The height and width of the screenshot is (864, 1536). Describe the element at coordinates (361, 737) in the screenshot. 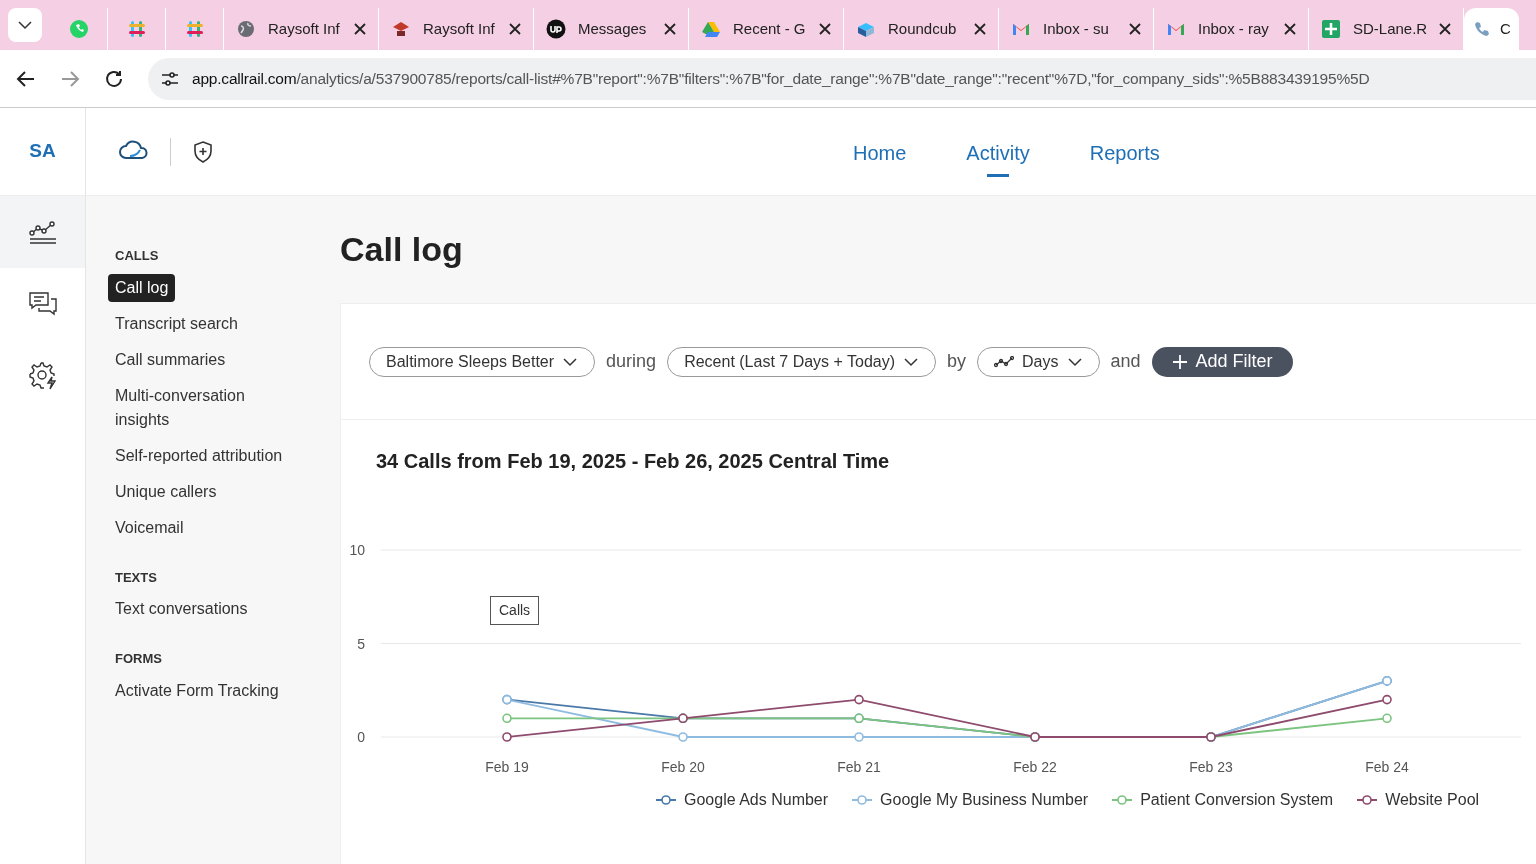

I see `axis-tick-label: 0` at that location.